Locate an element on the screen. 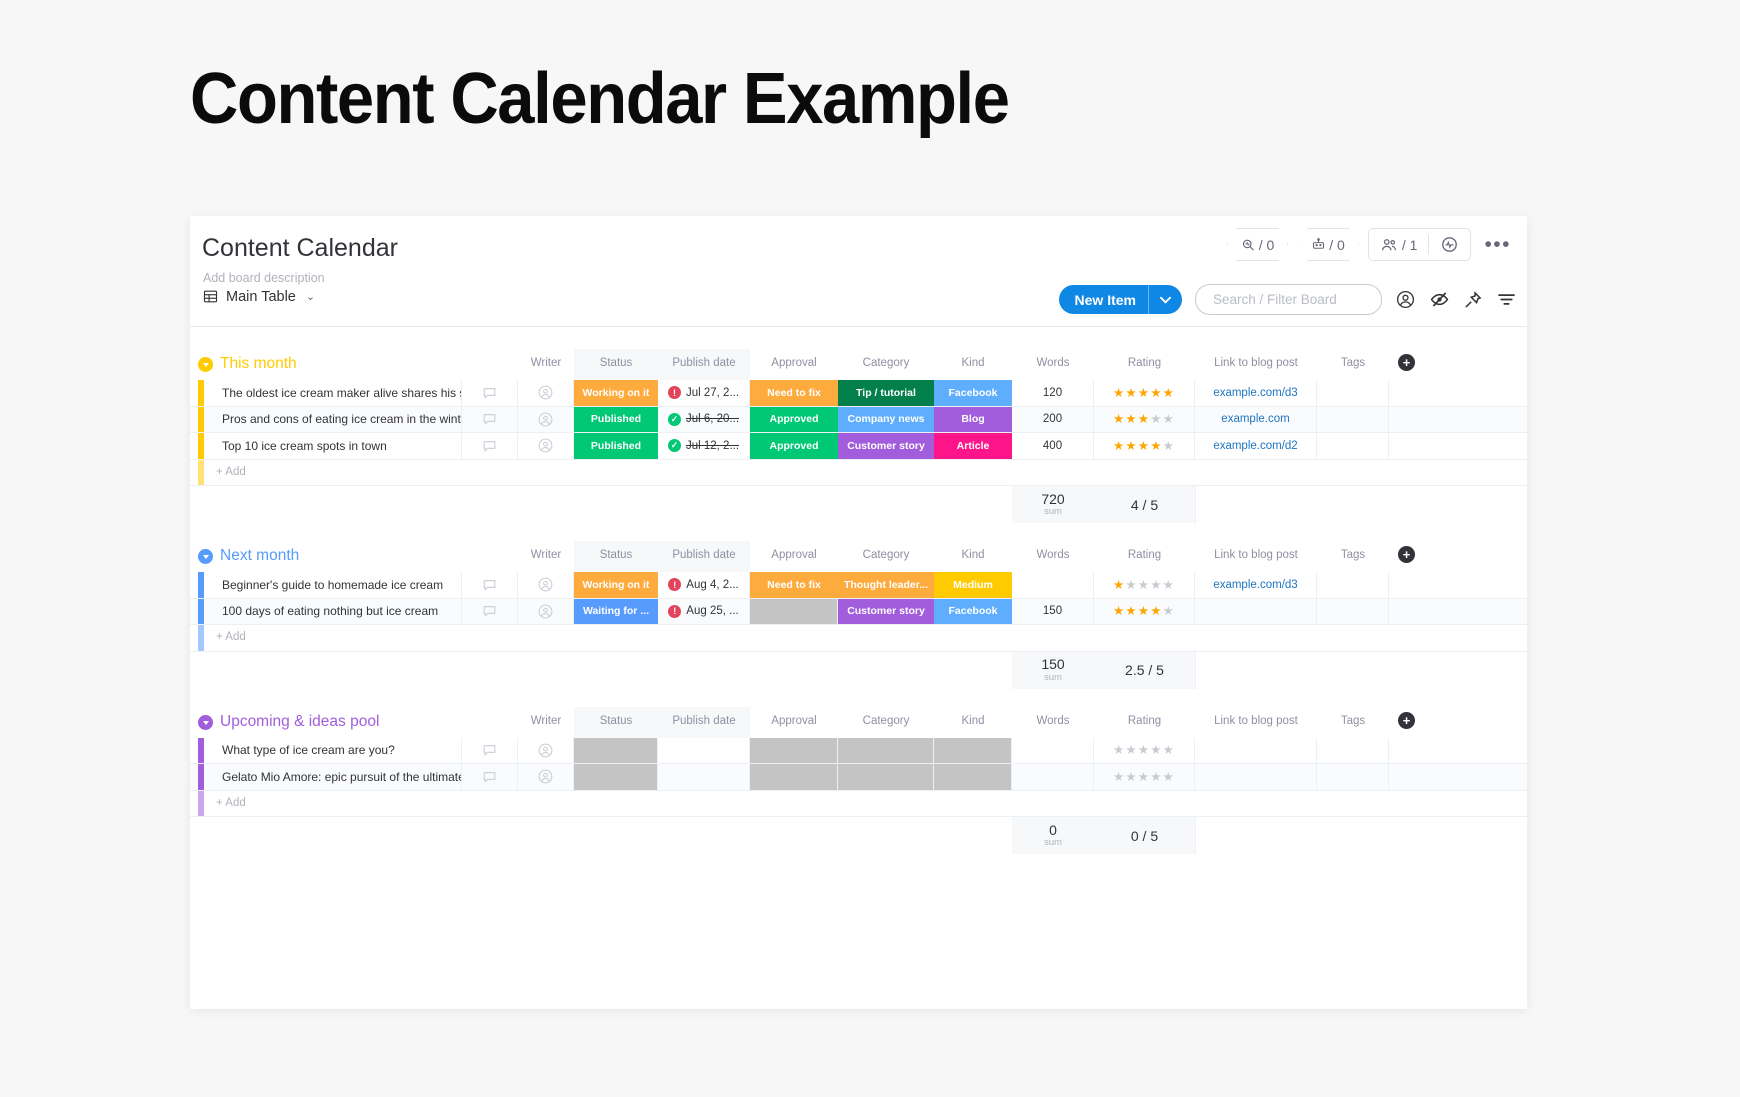 The width and height of the screenshot is (1740, 1097). words-cell: 400 is located at coordinates (1053, 446).